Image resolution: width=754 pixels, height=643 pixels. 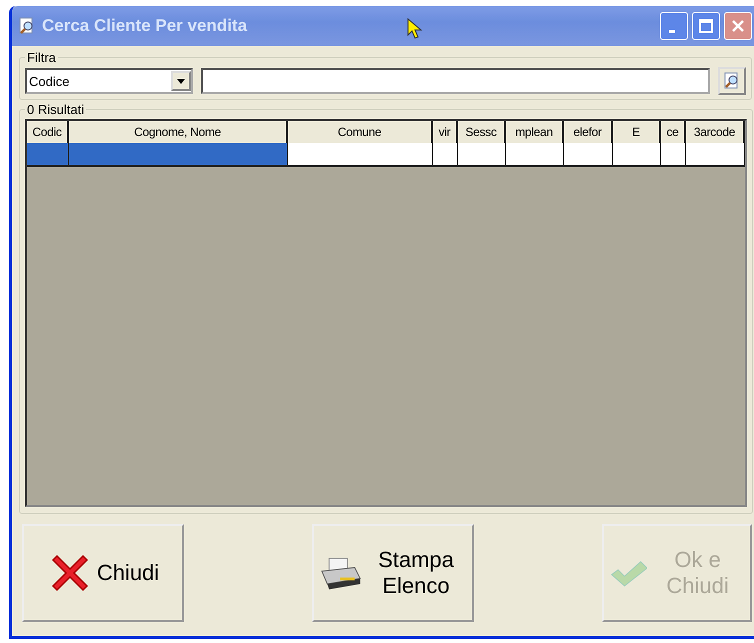 I want to click on close-icon, so click(x=738, y=26).